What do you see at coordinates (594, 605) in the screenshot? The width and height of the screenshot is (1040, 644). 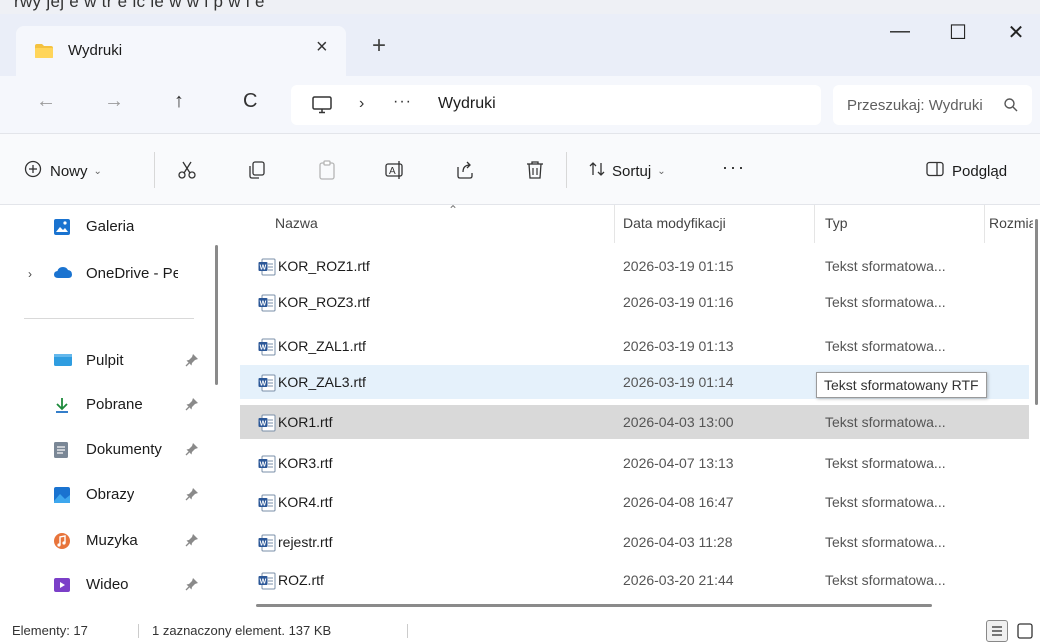 I see `horizontal-scrollbar` at bounding box center [594, 605].